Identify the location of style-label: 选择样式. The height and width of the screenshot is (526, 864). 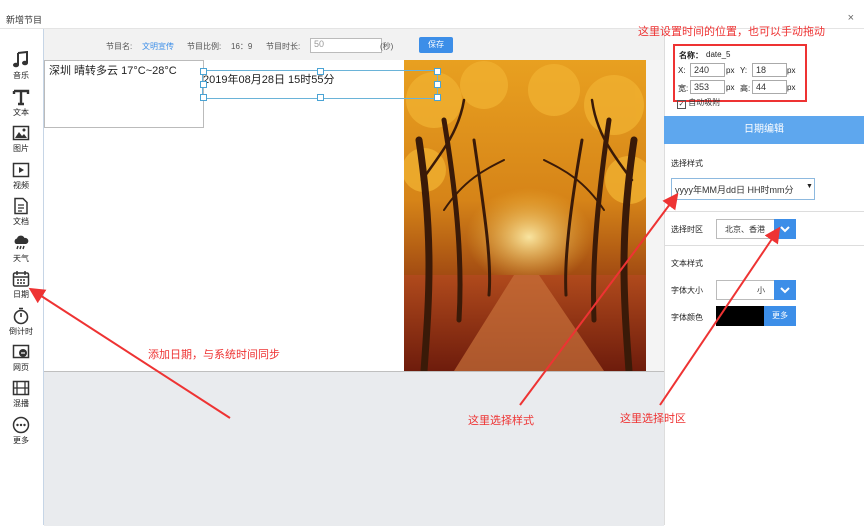
(687, 163).